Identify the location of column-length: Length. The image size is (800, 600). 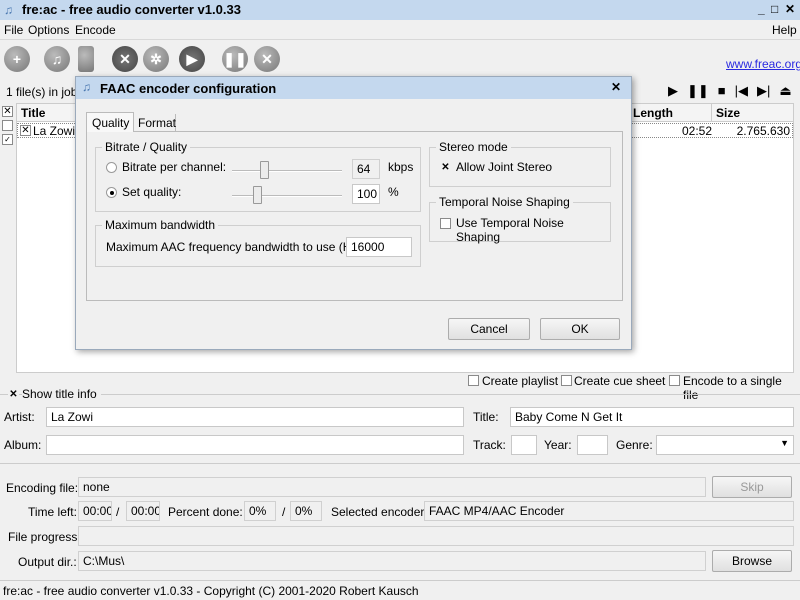
(653, 113).